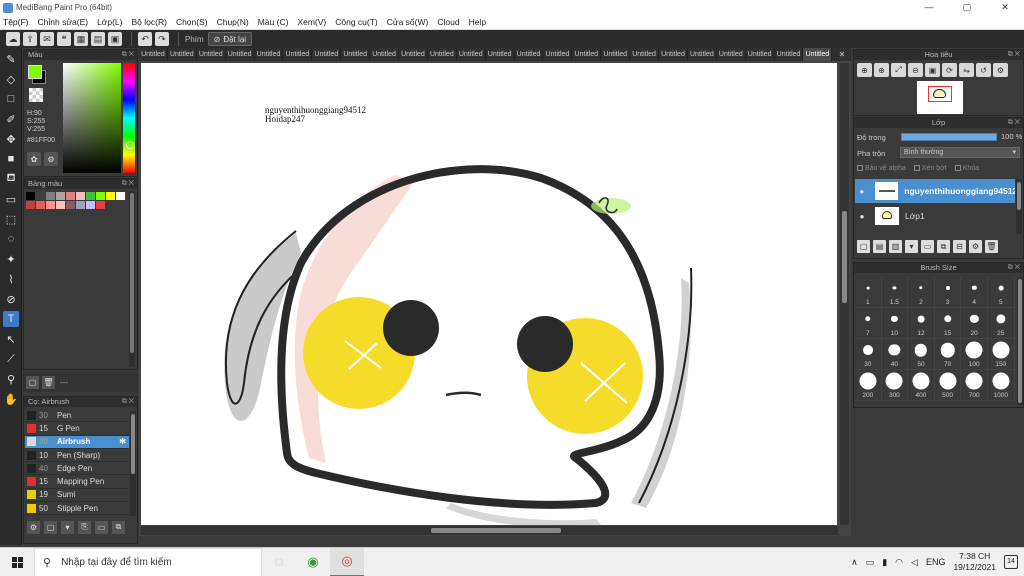 The image size is (1024, 576). What do you see at coordinates (868, 323) in the screenshot?
I see `brush-size-option: 7` at bounding box center [868, 323].